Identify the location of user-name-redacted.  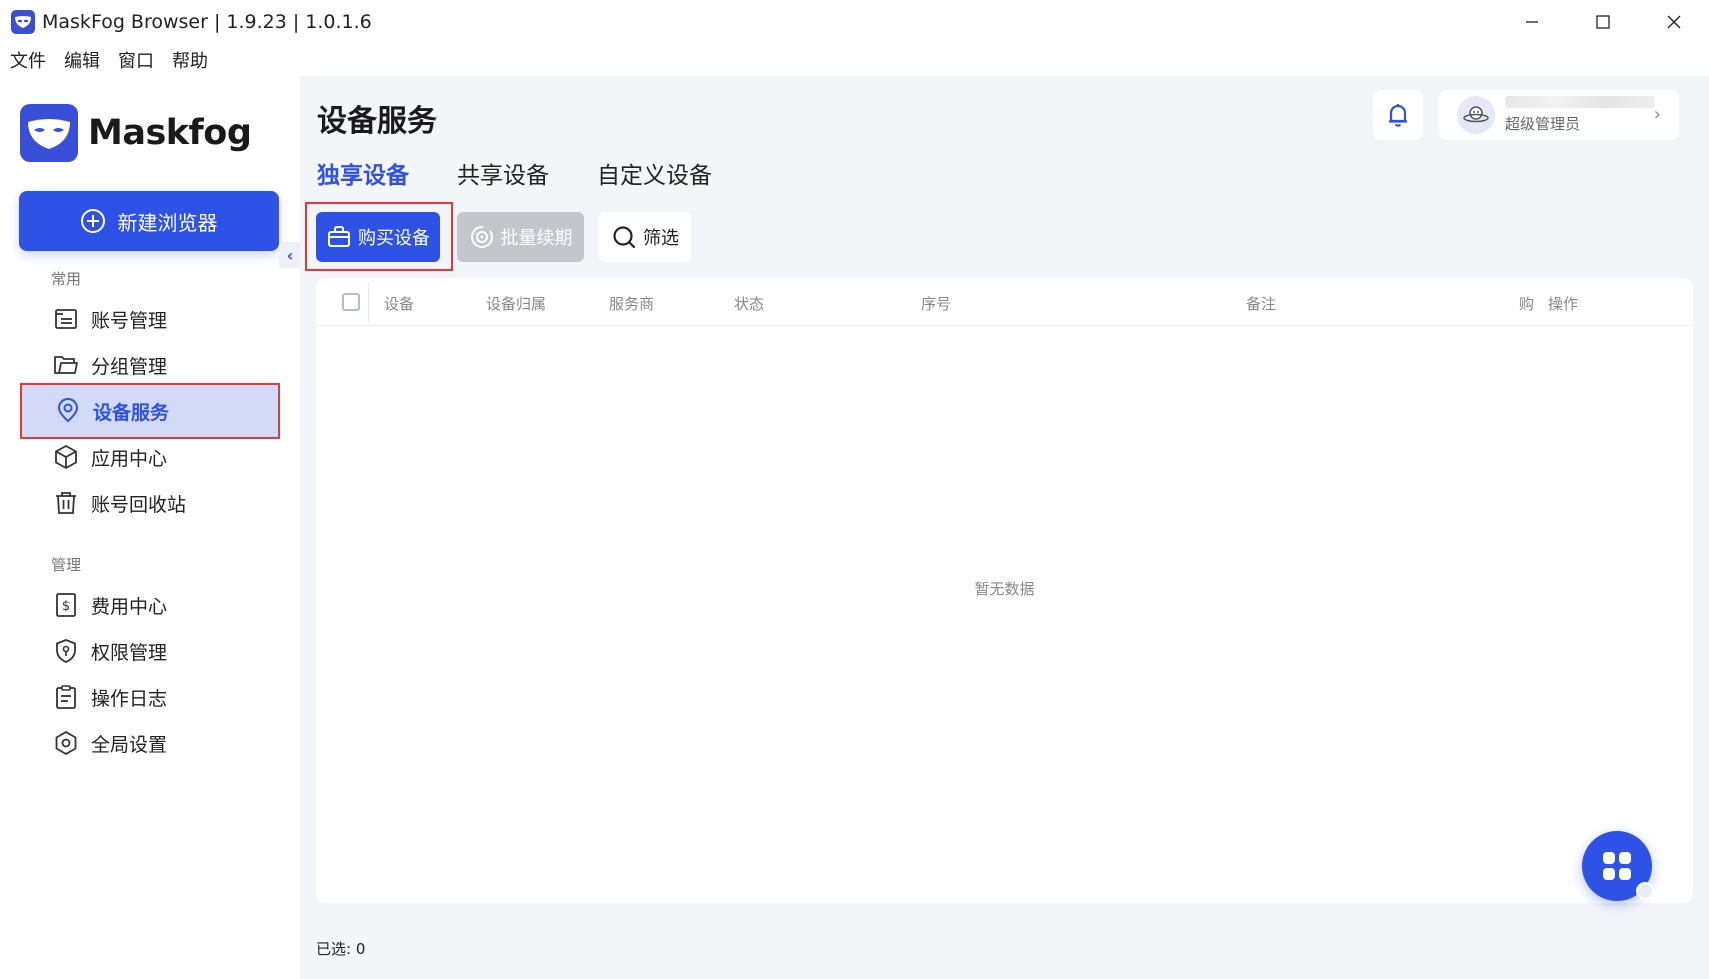
(1580, 102).